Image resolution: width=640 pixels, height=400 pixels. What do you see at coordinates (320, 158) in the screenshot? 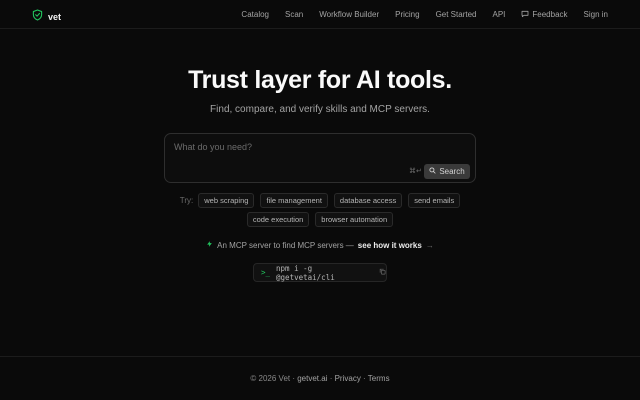
I see `search-box: ⌘↵ Search` at bounding box center [320, 158].